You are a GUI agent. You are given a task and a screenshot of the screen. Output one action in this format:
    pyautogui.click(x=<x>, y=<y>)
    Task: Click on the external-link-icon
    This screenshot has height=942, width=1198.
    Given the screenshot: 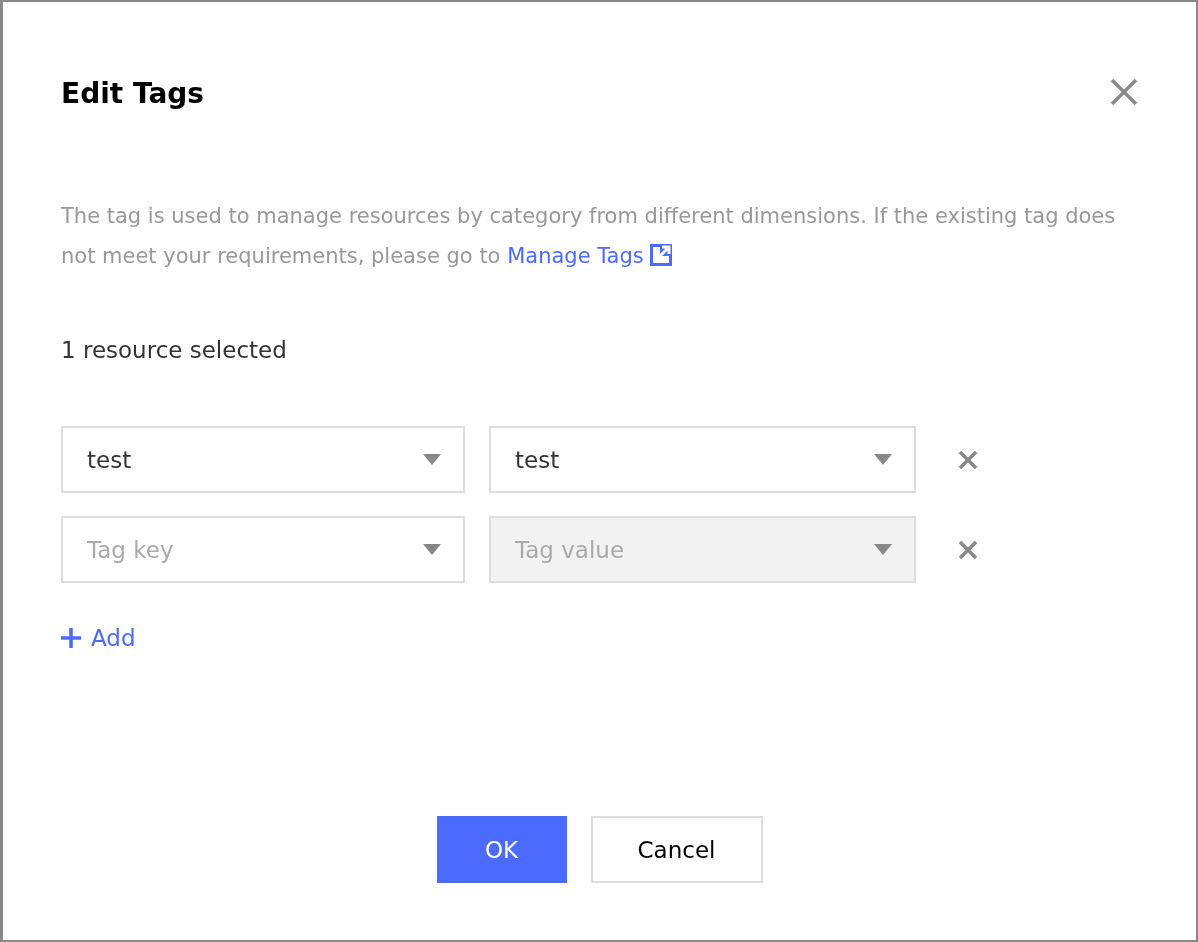 What is the action you would take?
    pyautogui.click(x=660, y=255)
    